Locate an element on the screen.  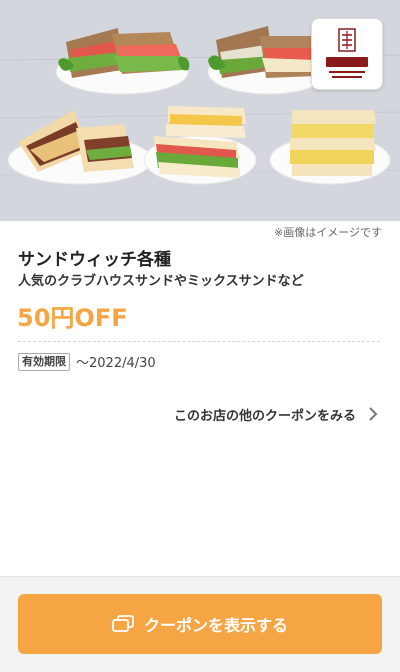
validity-label-badge: 有効期限 is located at coordinates (44, 362).